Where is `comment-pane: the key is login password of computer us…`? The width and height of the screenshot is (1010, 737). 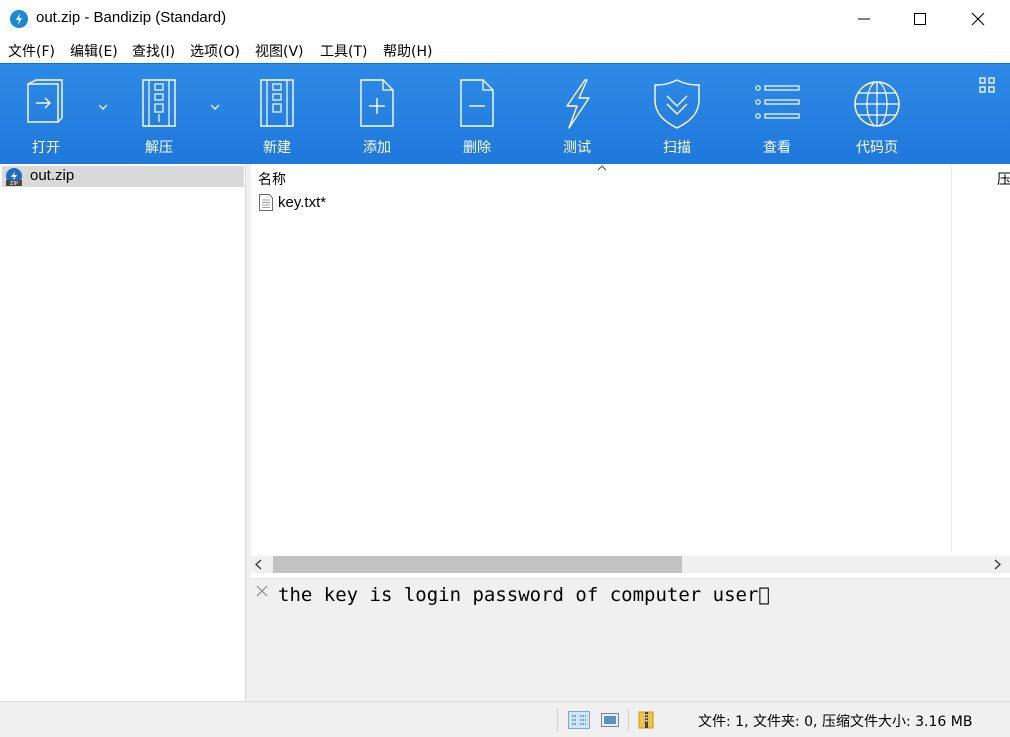 comment-pane: the key is login password of computer us… is located at coordinates (630, 640).